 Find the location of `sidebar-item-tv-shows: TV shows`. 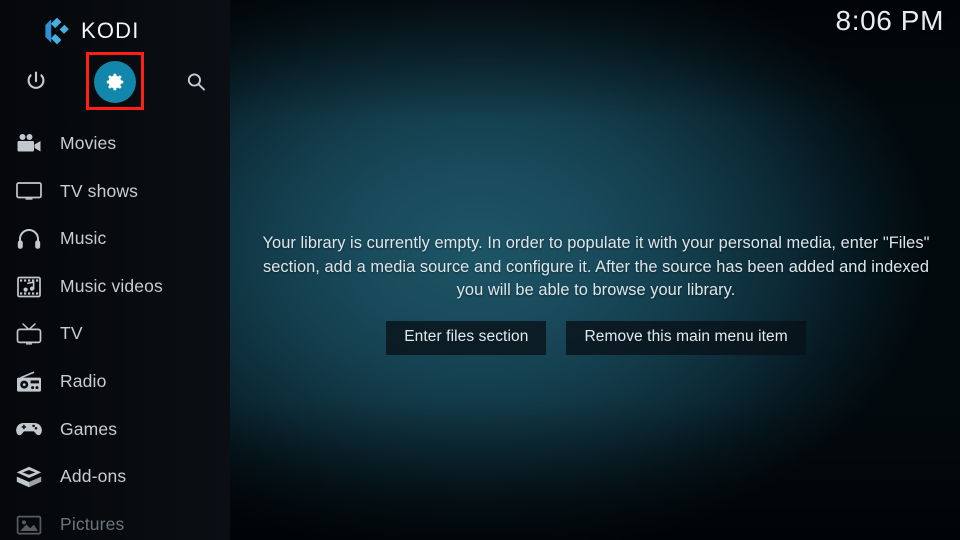

sidebar-item-tv-shows: TV shows is located at coordinates (115, 192).